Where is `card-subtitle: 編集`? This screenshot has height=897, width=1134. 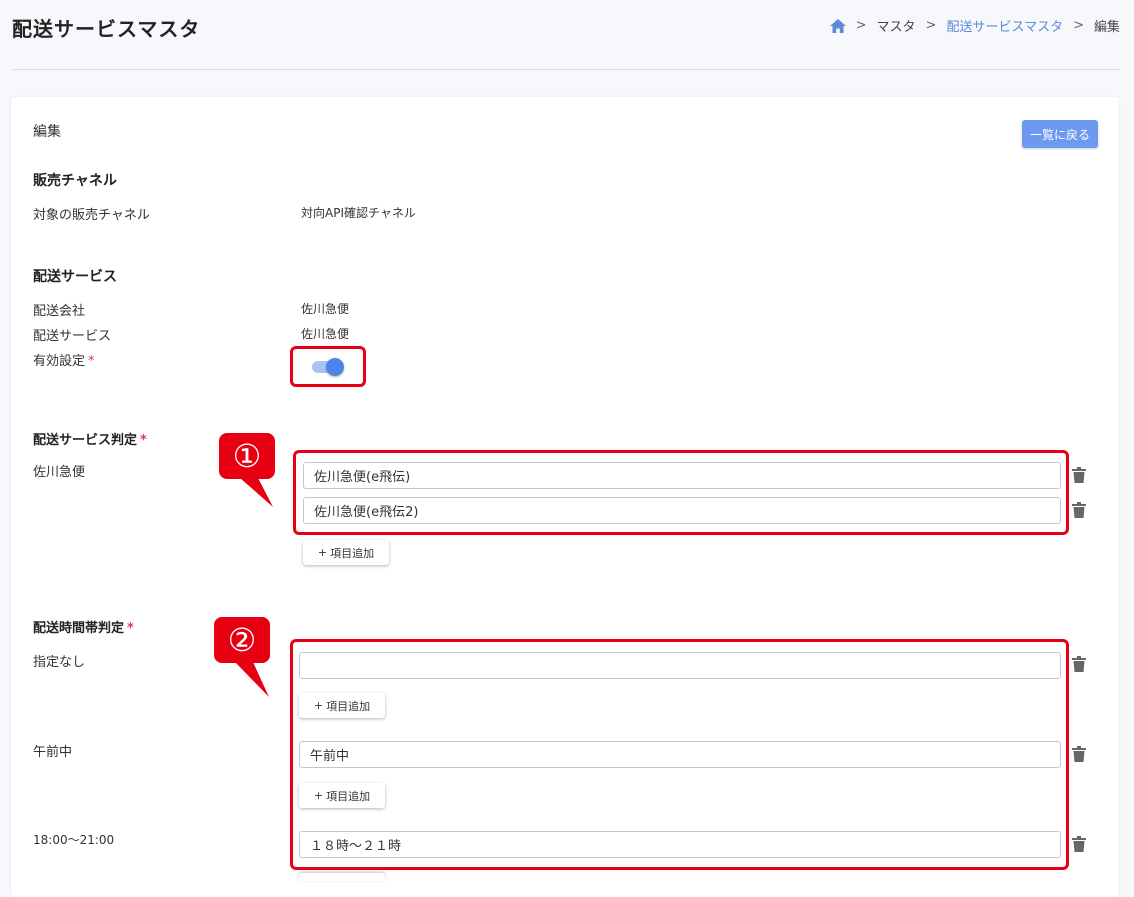 card-subtitle: 編集 is located at coordinates (47, 132).